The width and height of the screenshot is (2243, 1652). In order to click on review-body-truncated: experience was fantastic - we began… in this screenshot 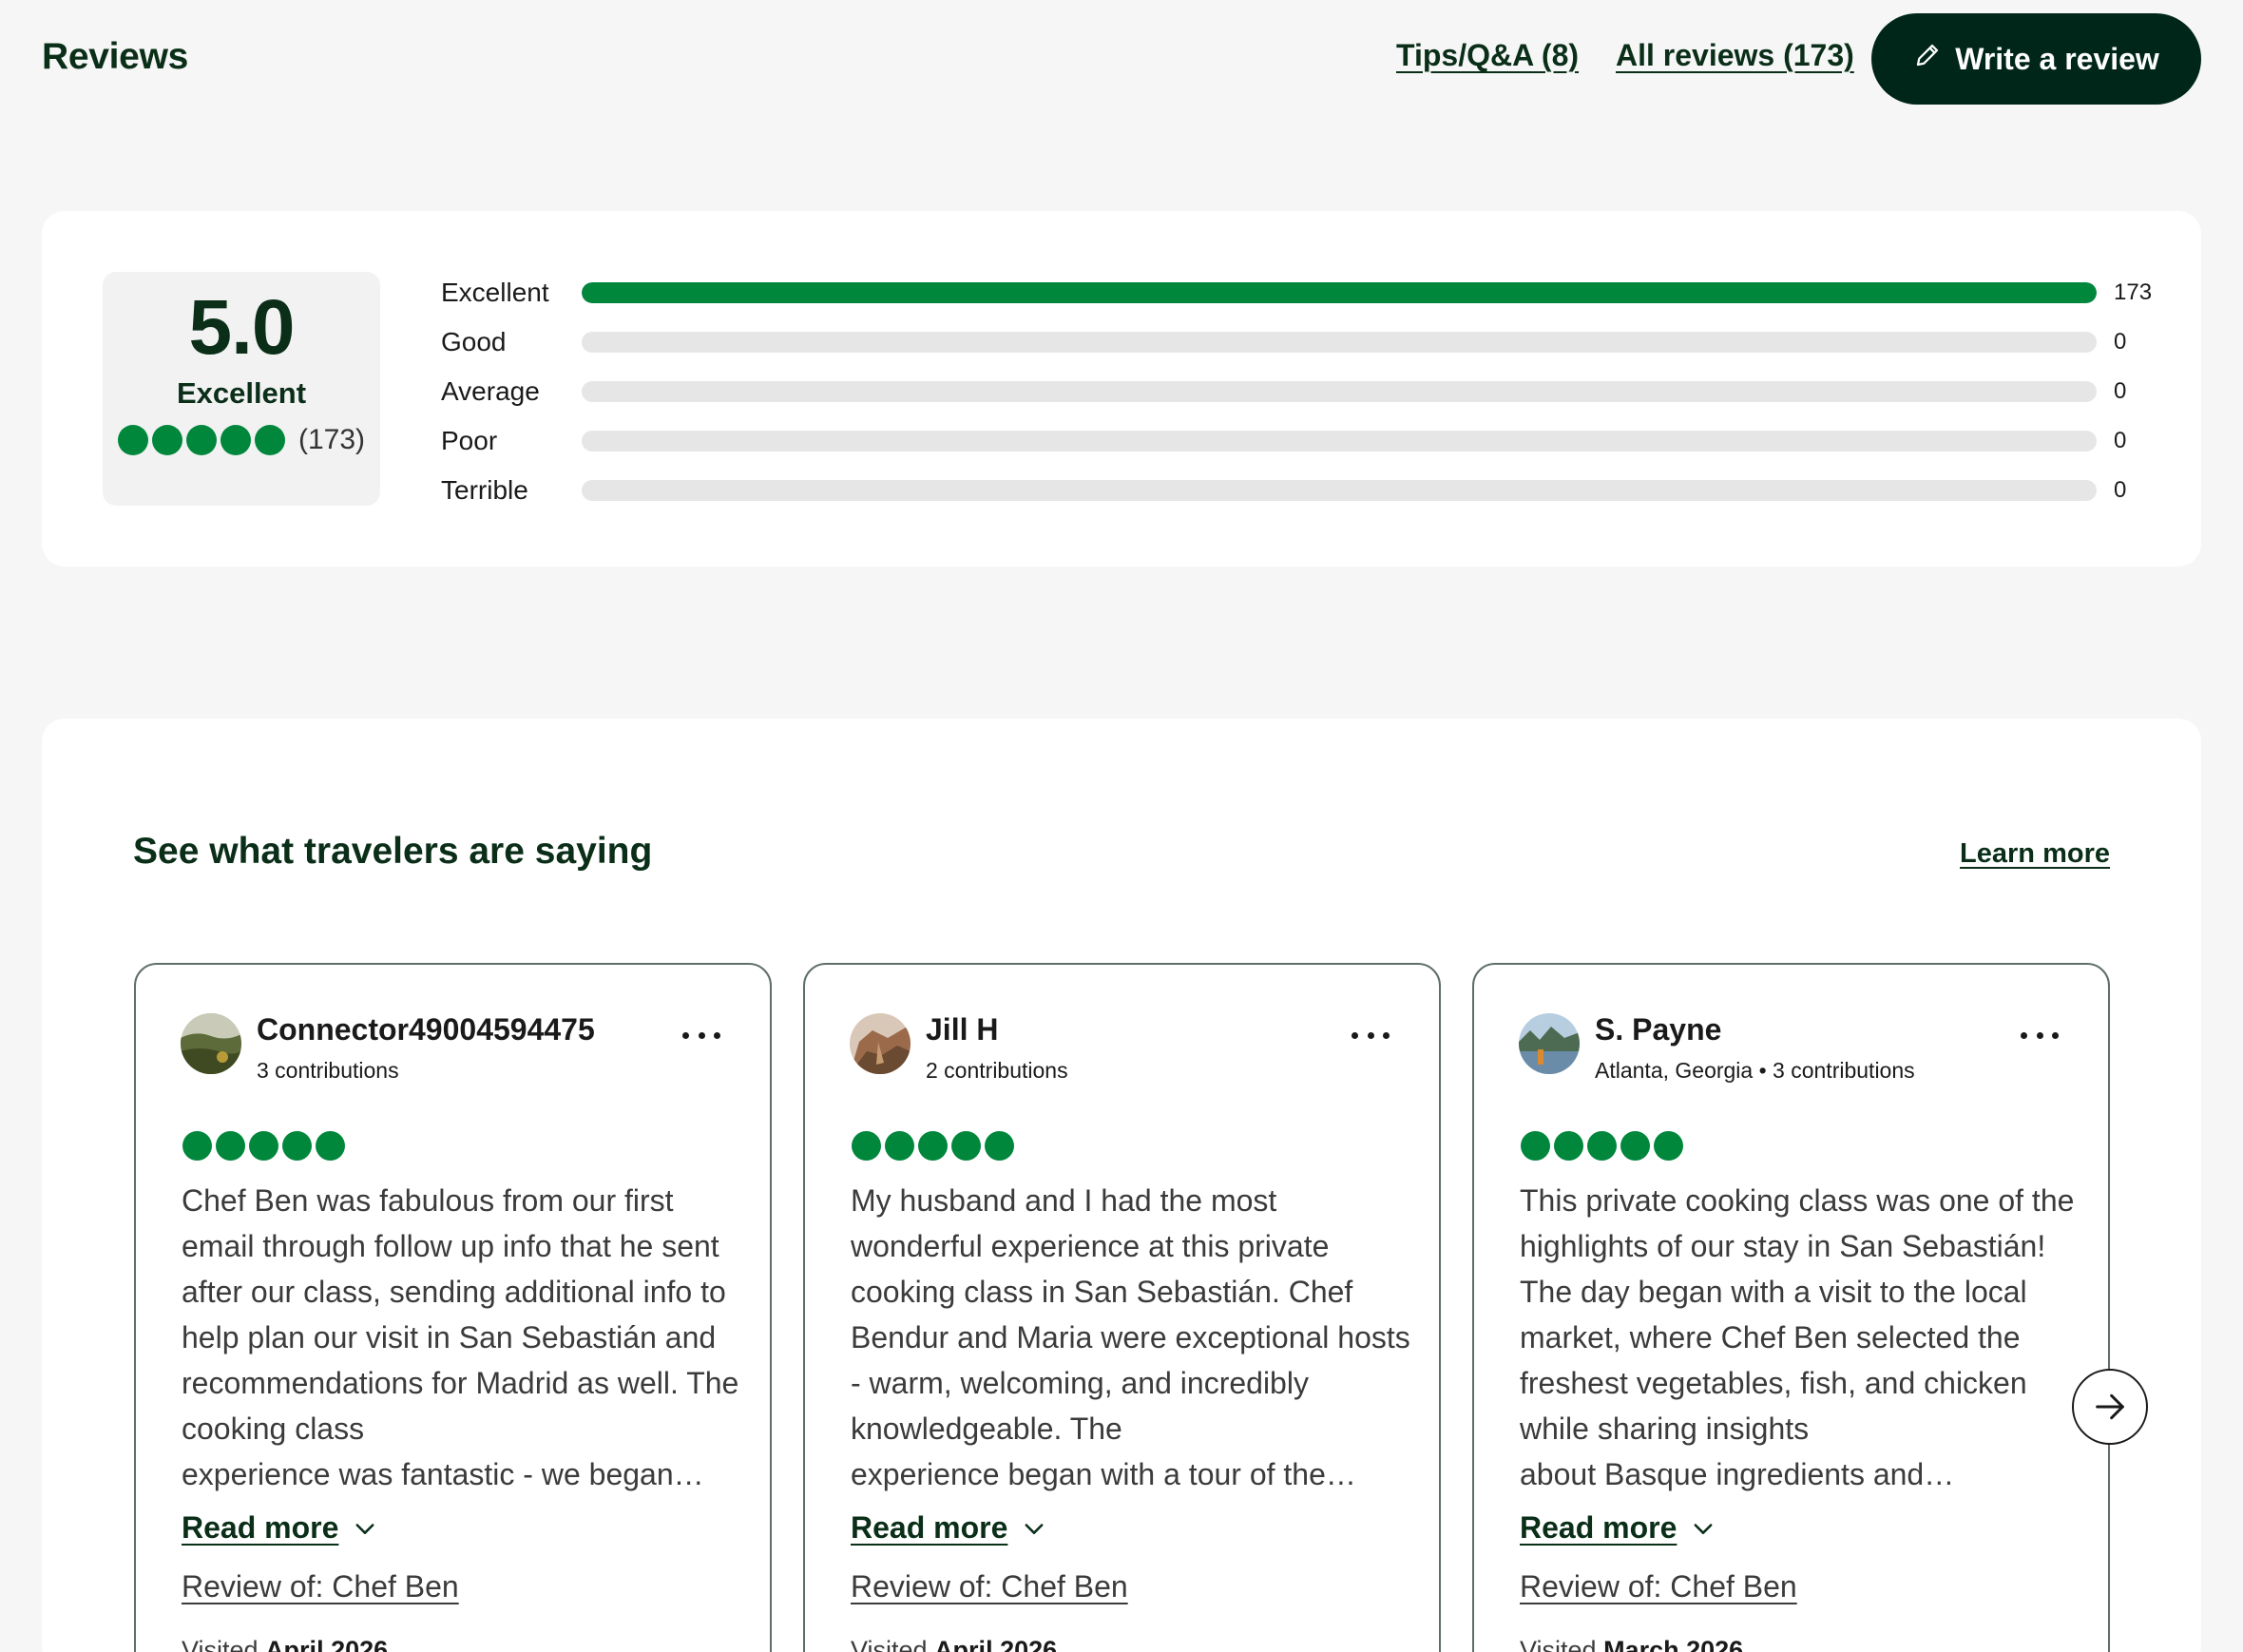, I will do `click(443, 1474)`.